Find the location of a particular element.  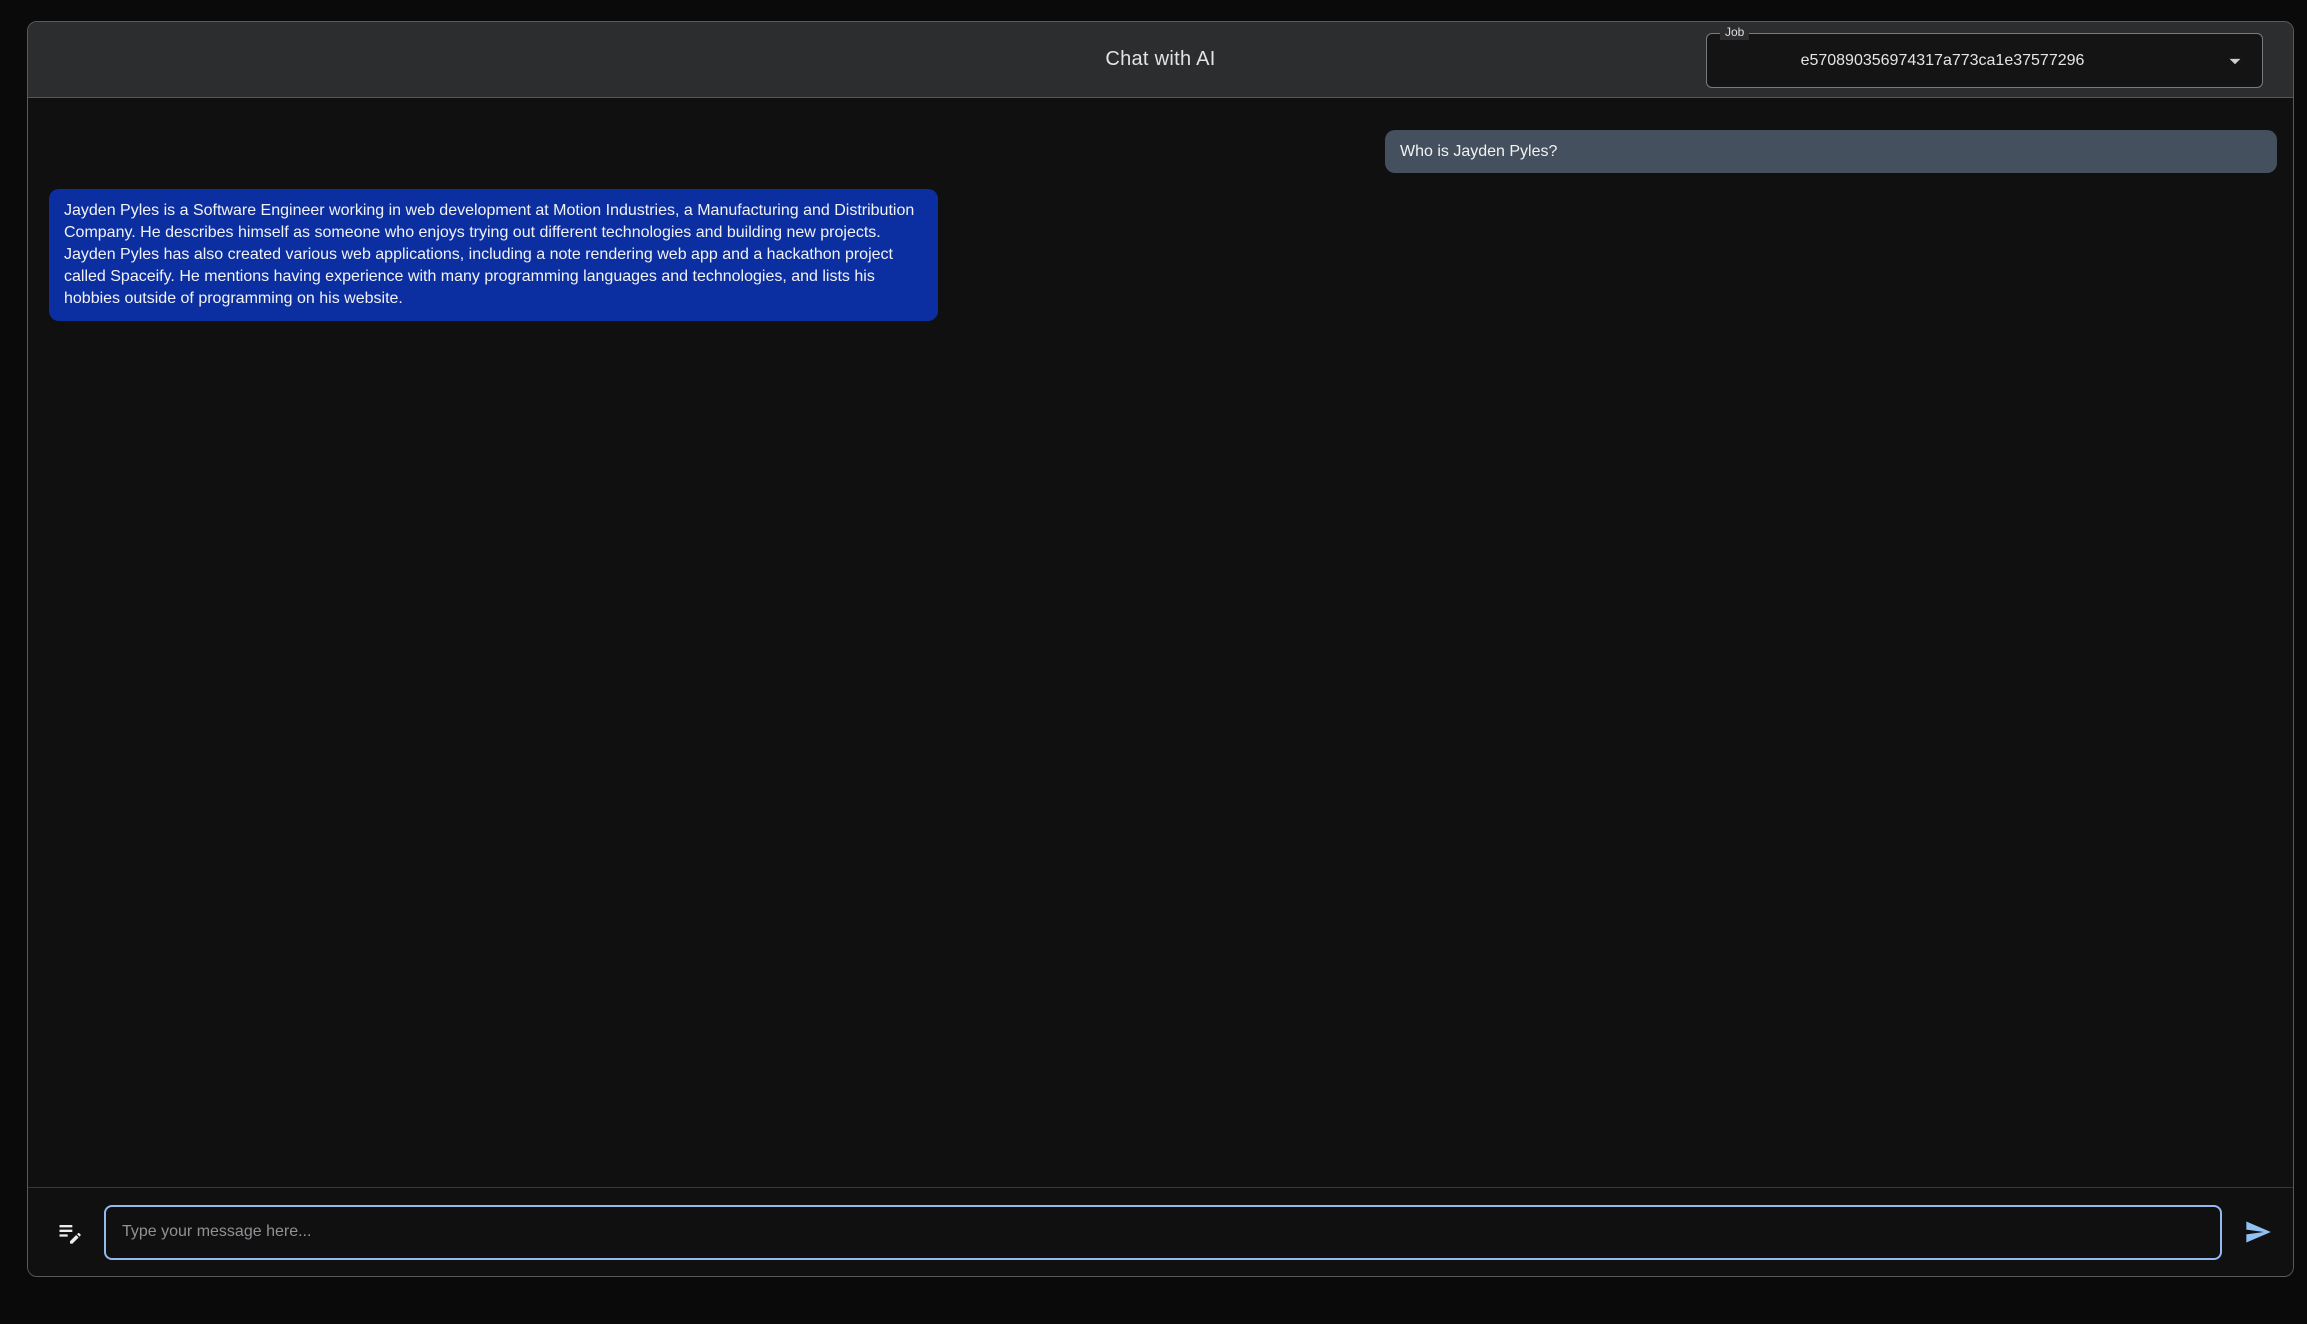

job-select: Job e570890356974317a773ca1e37577296 is located at coordinates (1984, 56).